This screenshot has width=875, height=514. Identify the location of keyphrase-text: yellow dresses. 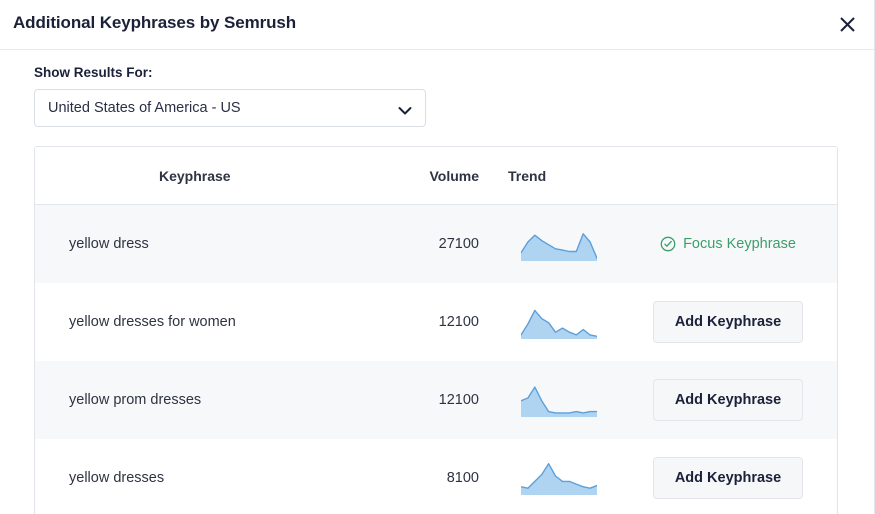
(117, 478).